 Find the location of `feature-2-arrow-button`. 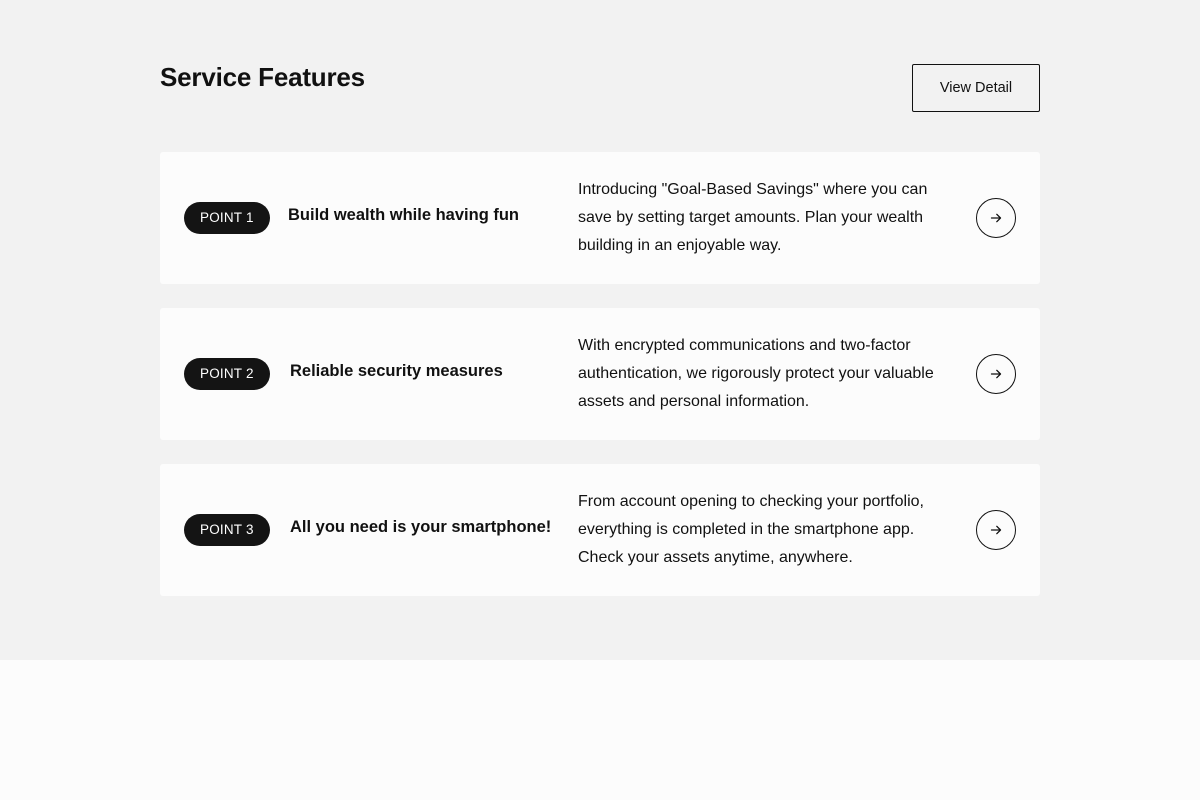

feature-2-arrow-button is located at coordinates (996, 374).